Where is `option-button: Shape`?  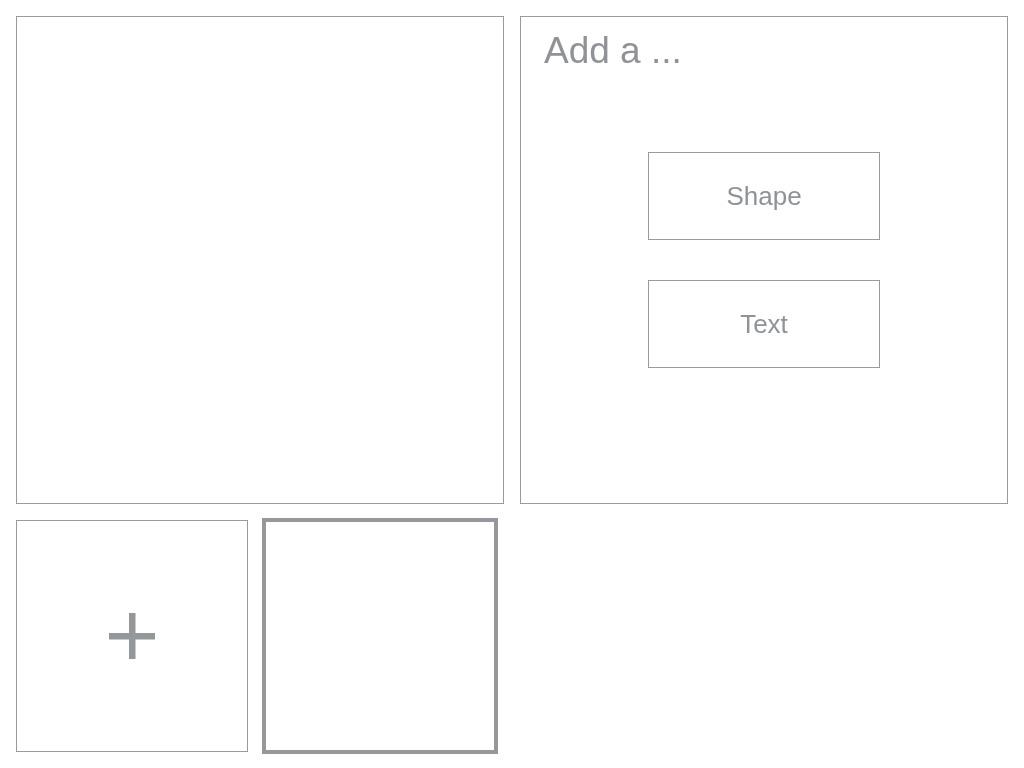 option-button: Shape is located at coordinates (764, 196).